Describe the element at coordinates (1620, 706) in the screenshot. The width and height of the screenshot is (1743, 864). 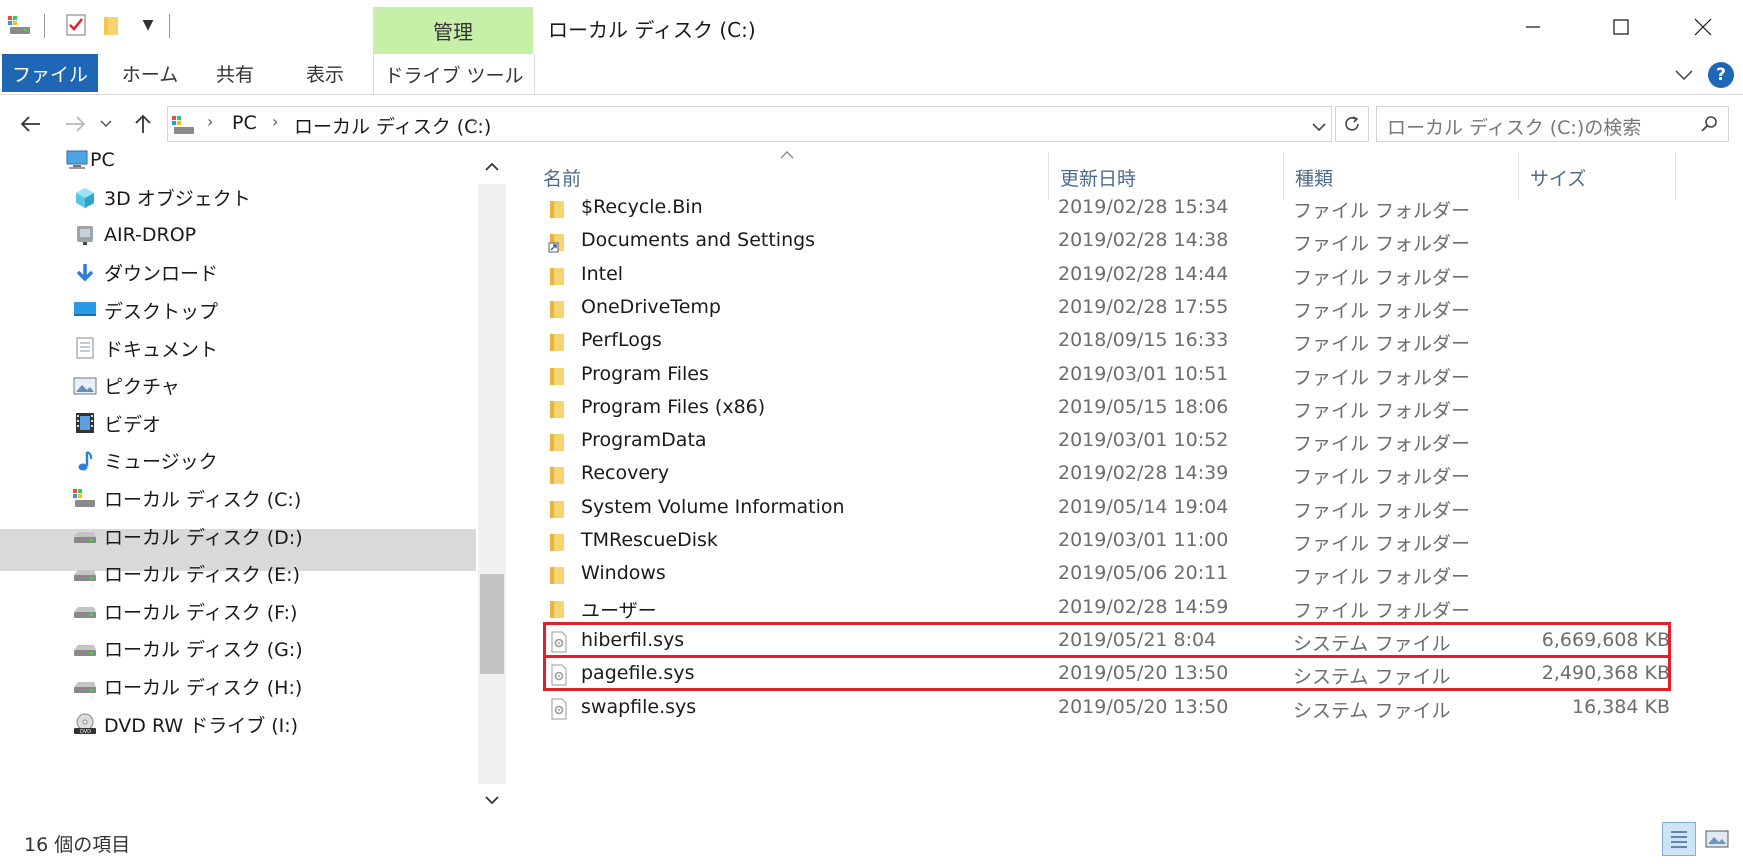
I see `file-size: 16,384 KB` at that location.